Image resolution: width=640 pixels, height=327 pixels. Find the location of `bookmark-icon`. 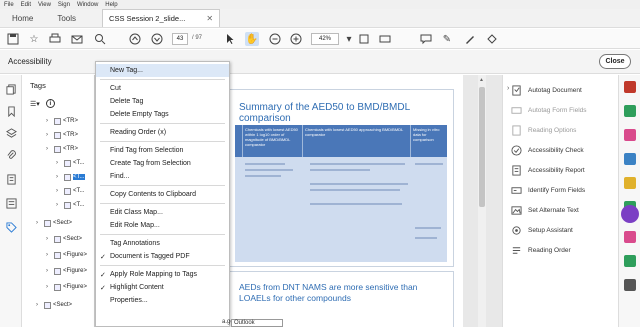

bookmark-icon is located at coordinates (11, 111).